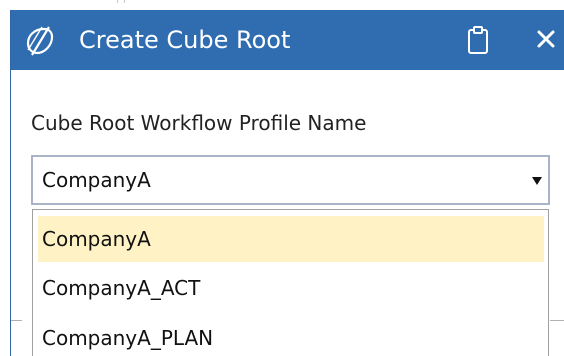 Image resolution: width=564 pixels, height=356 pixels. Describe the element at coordinates (96, 180) in the screenshot. I see `combobox-selected-value: CompanyA` at that location.